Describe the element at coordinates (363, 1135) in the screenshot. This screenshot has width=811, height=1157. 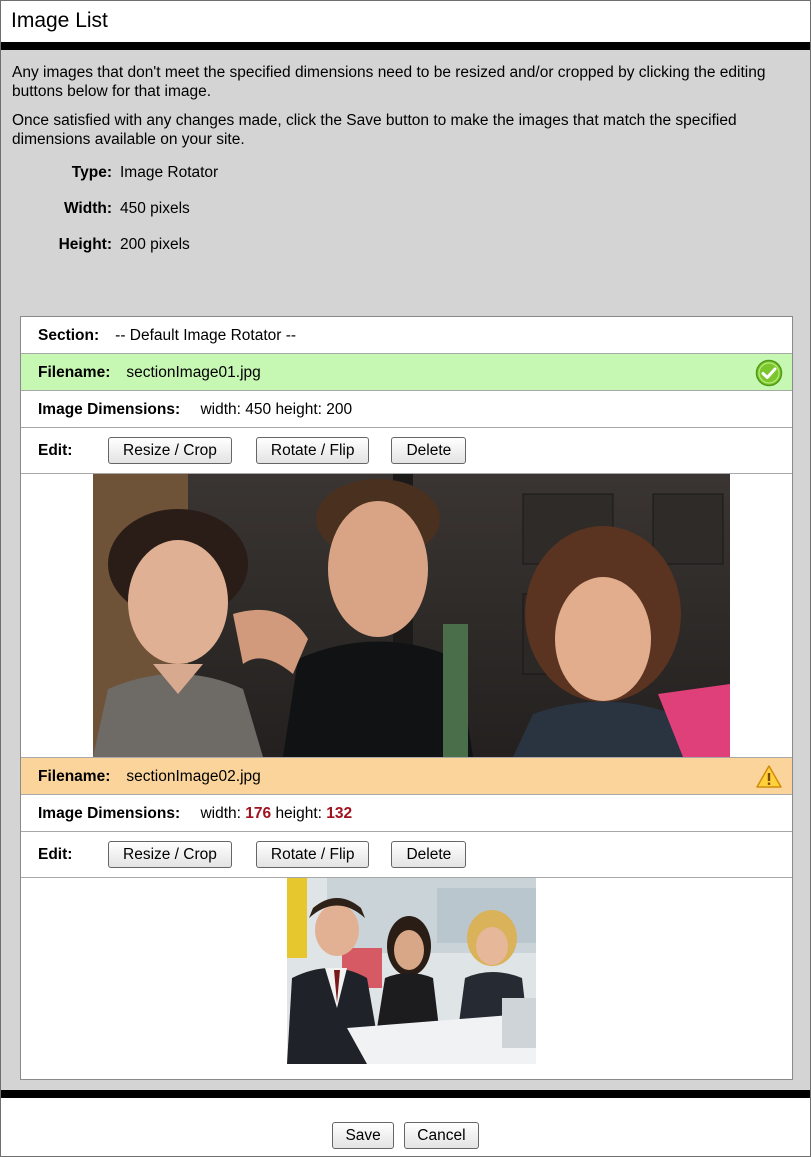
I see `save-button: Save` at that location.